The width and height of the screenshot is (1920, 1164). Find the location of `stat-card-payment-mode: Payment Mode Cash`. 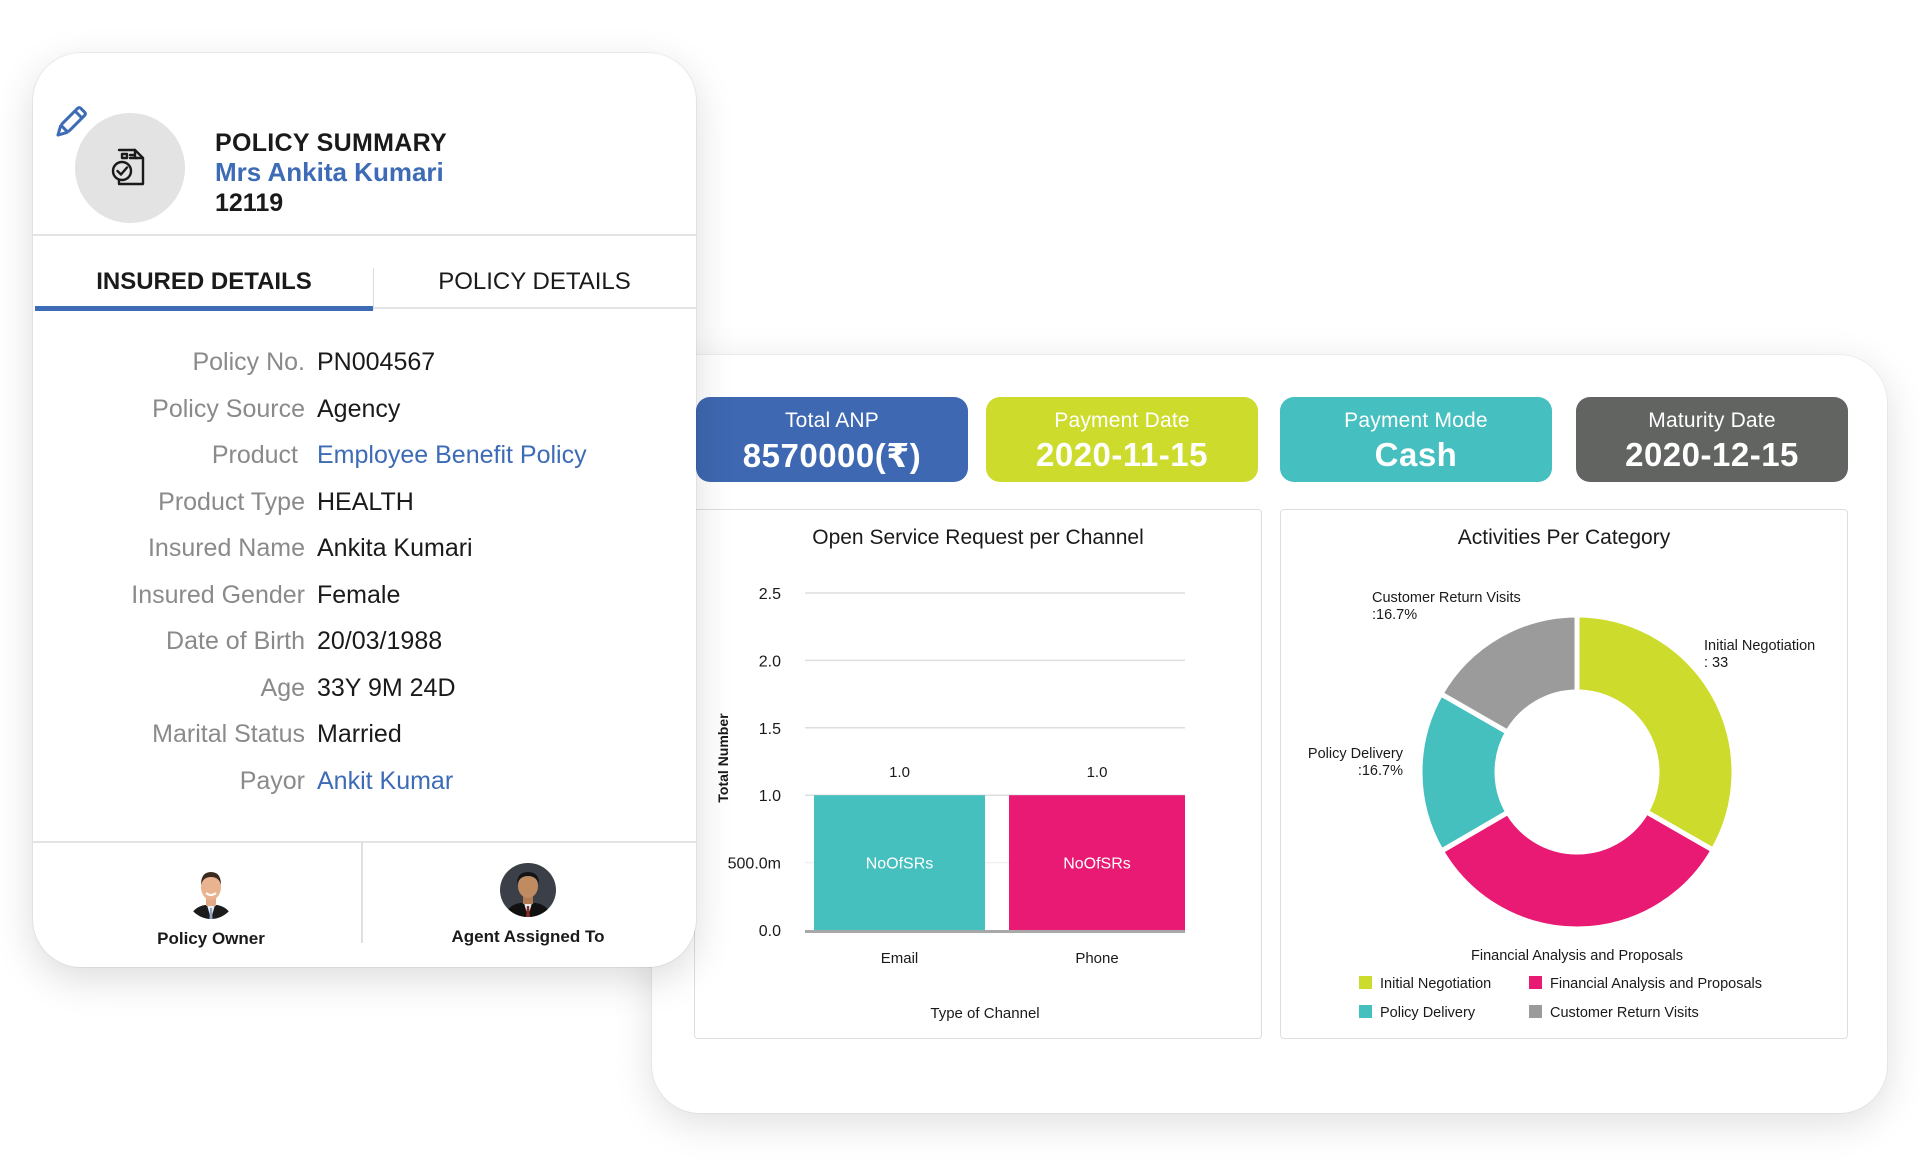

stat-card-payment-mode: Payment Mode Cash is located at coordinates (1416, 439).